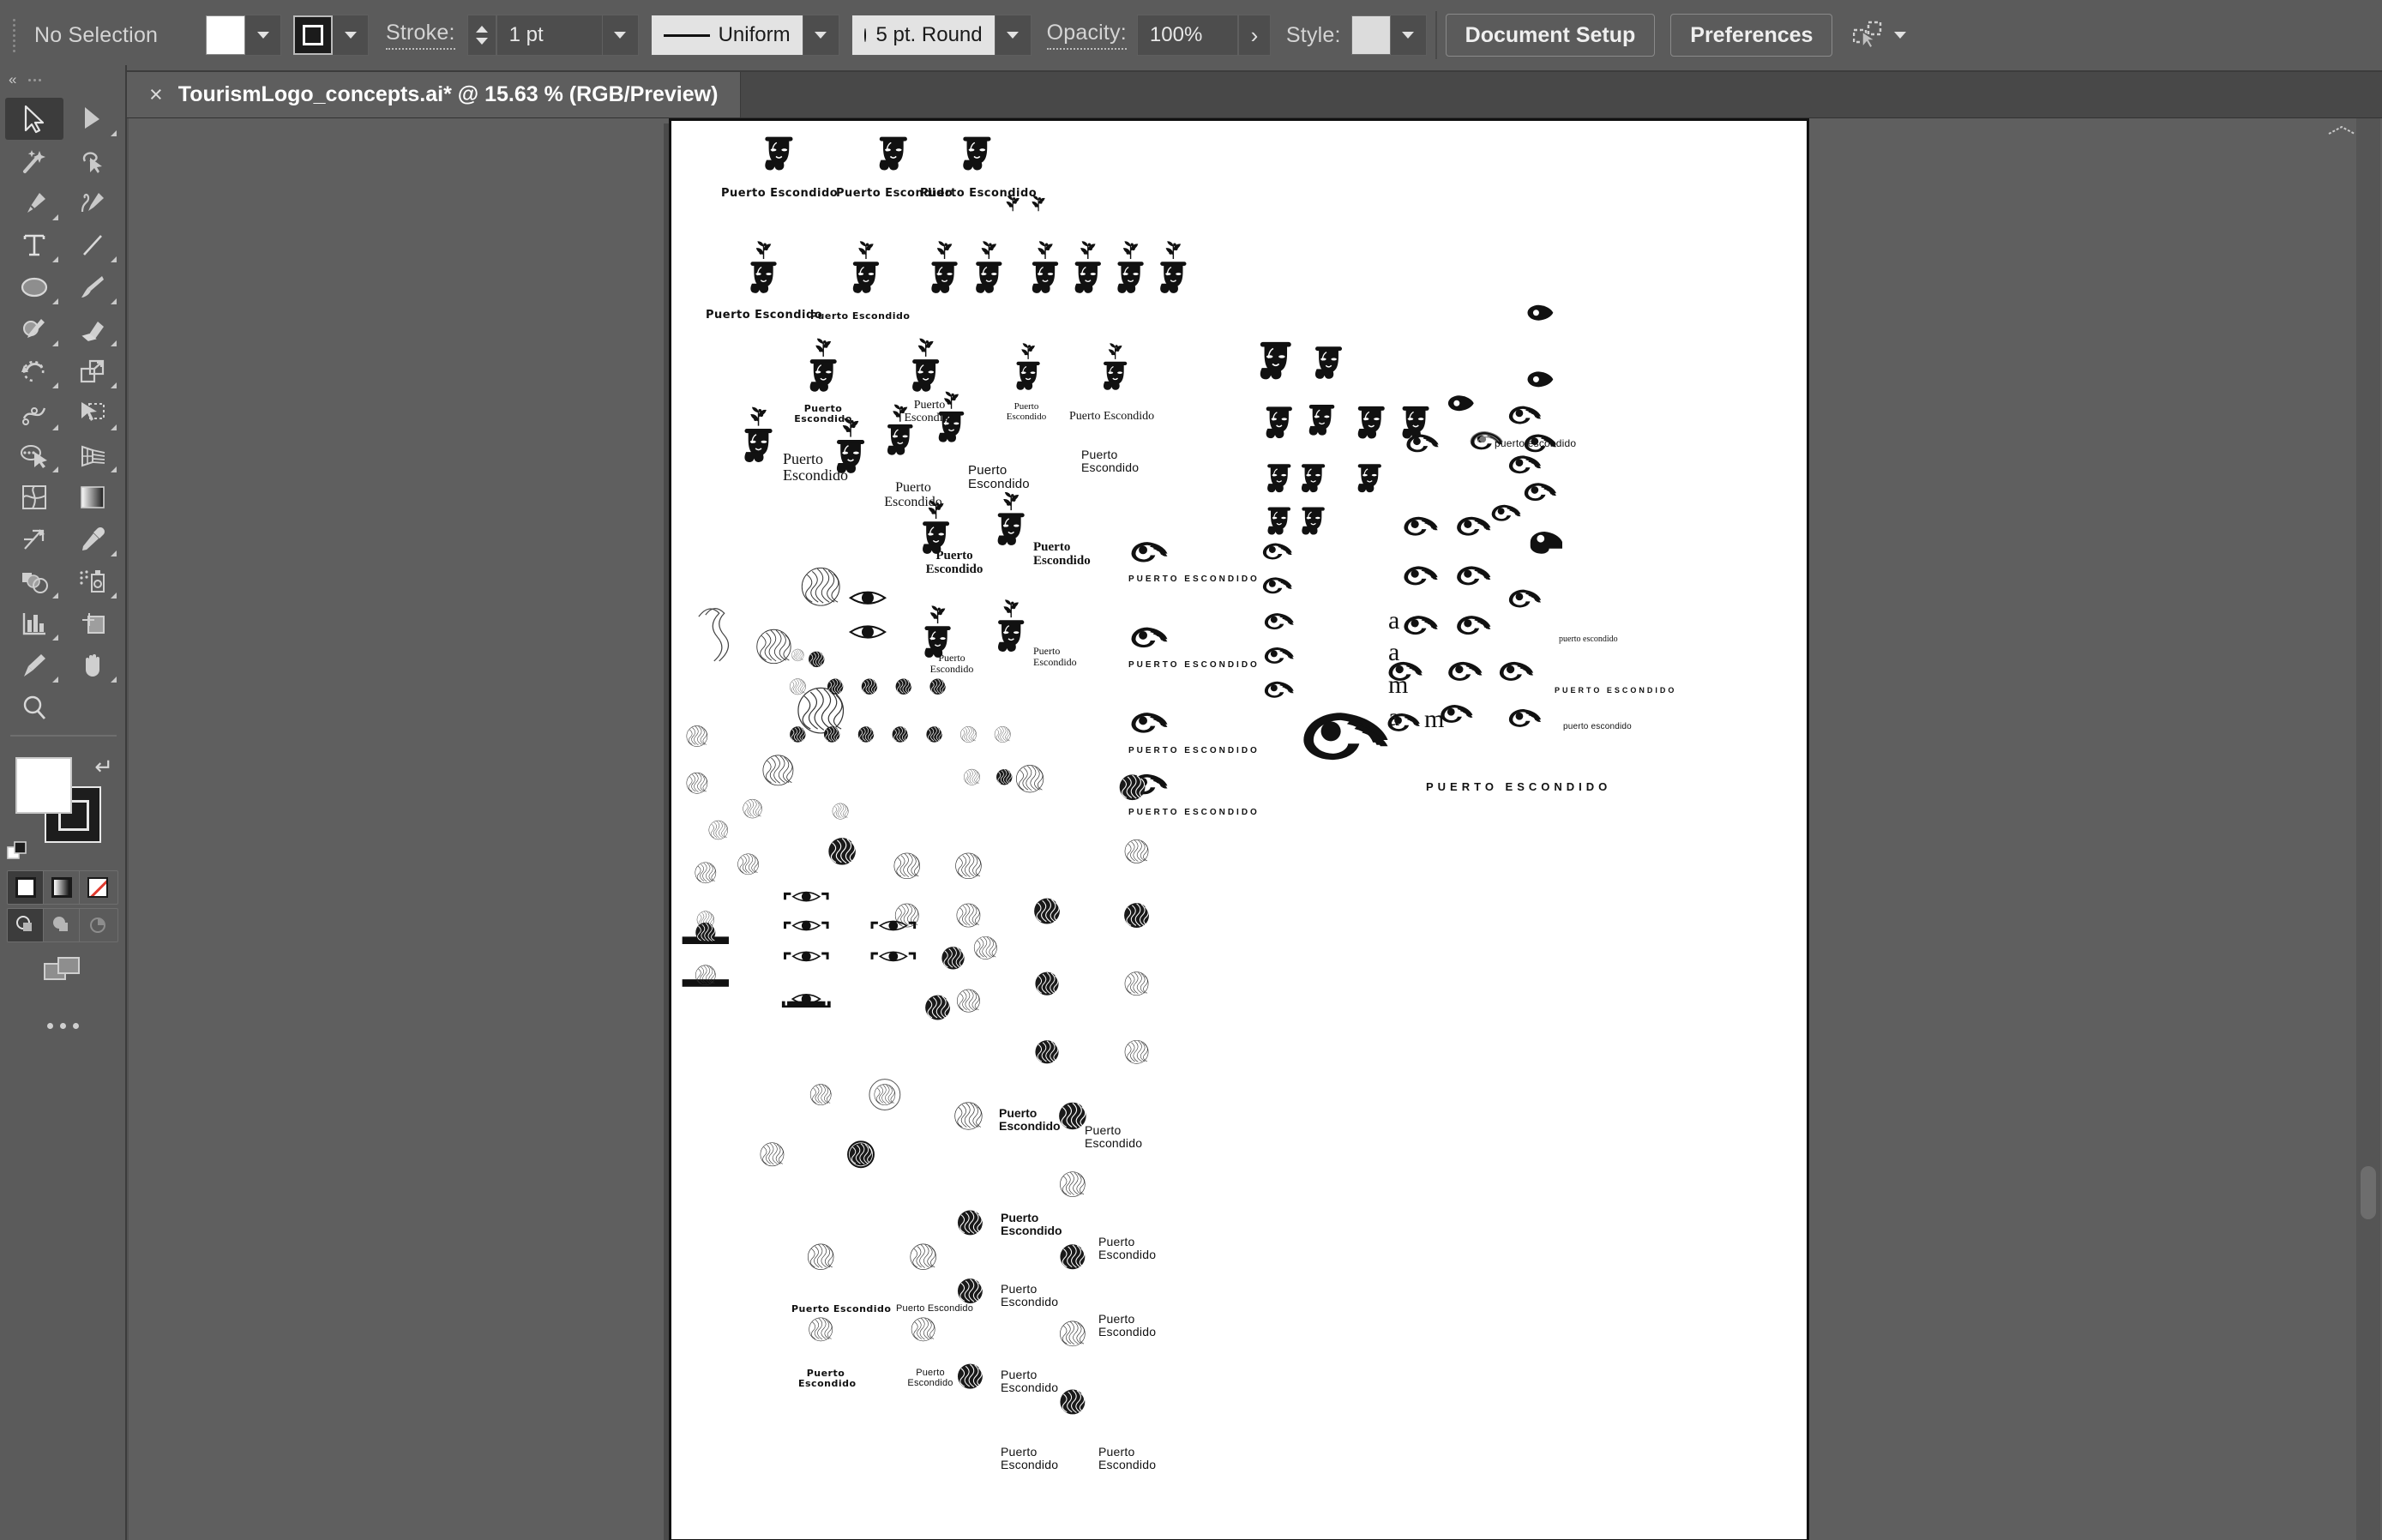  Describe the element at coordinates (35, 79) in the screenshot. I see `toolbar-grip` at that location.